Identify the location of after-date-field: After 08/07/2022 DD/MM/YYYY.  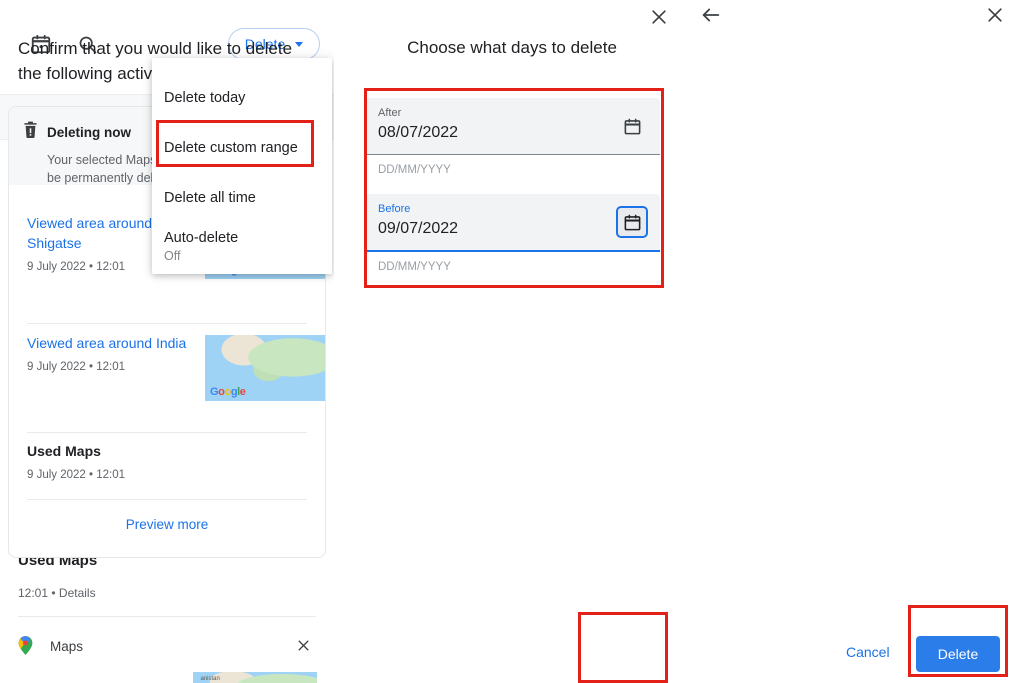
(512, 137).